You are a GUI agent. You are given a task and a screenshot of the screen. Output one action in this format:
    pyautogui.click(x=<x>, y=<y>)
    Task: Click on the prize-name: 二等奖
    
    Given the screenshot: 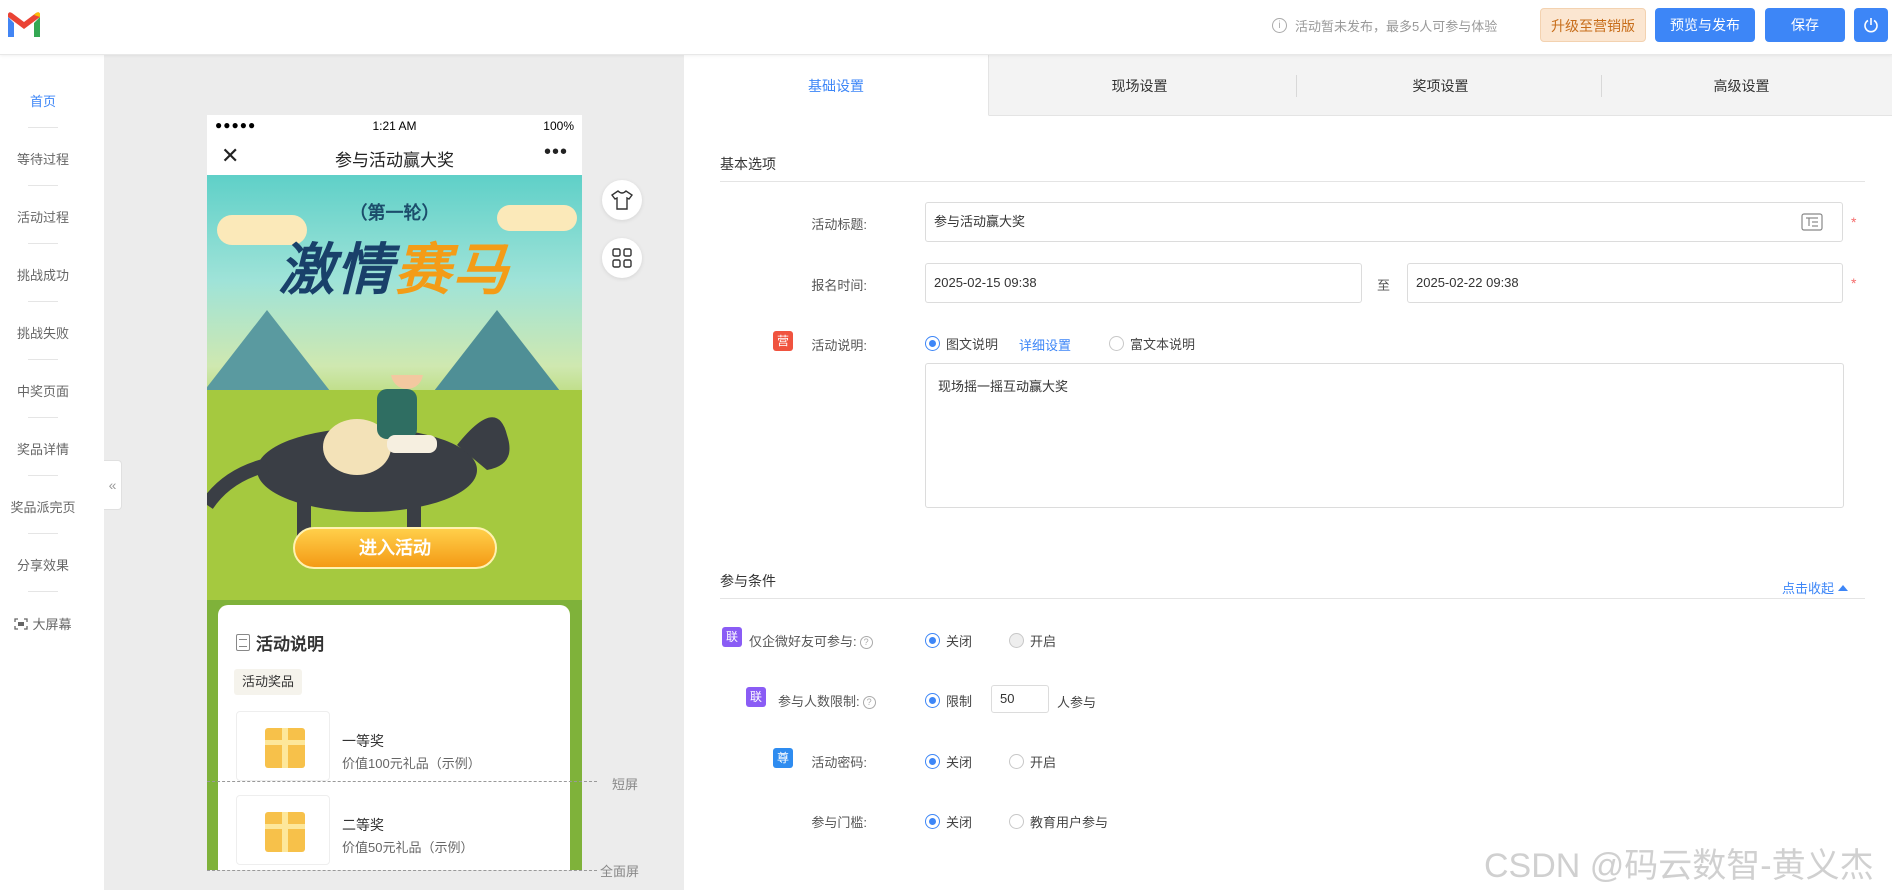 What is the action you would take?
    pyautogui.click(x=363, y=825)
    